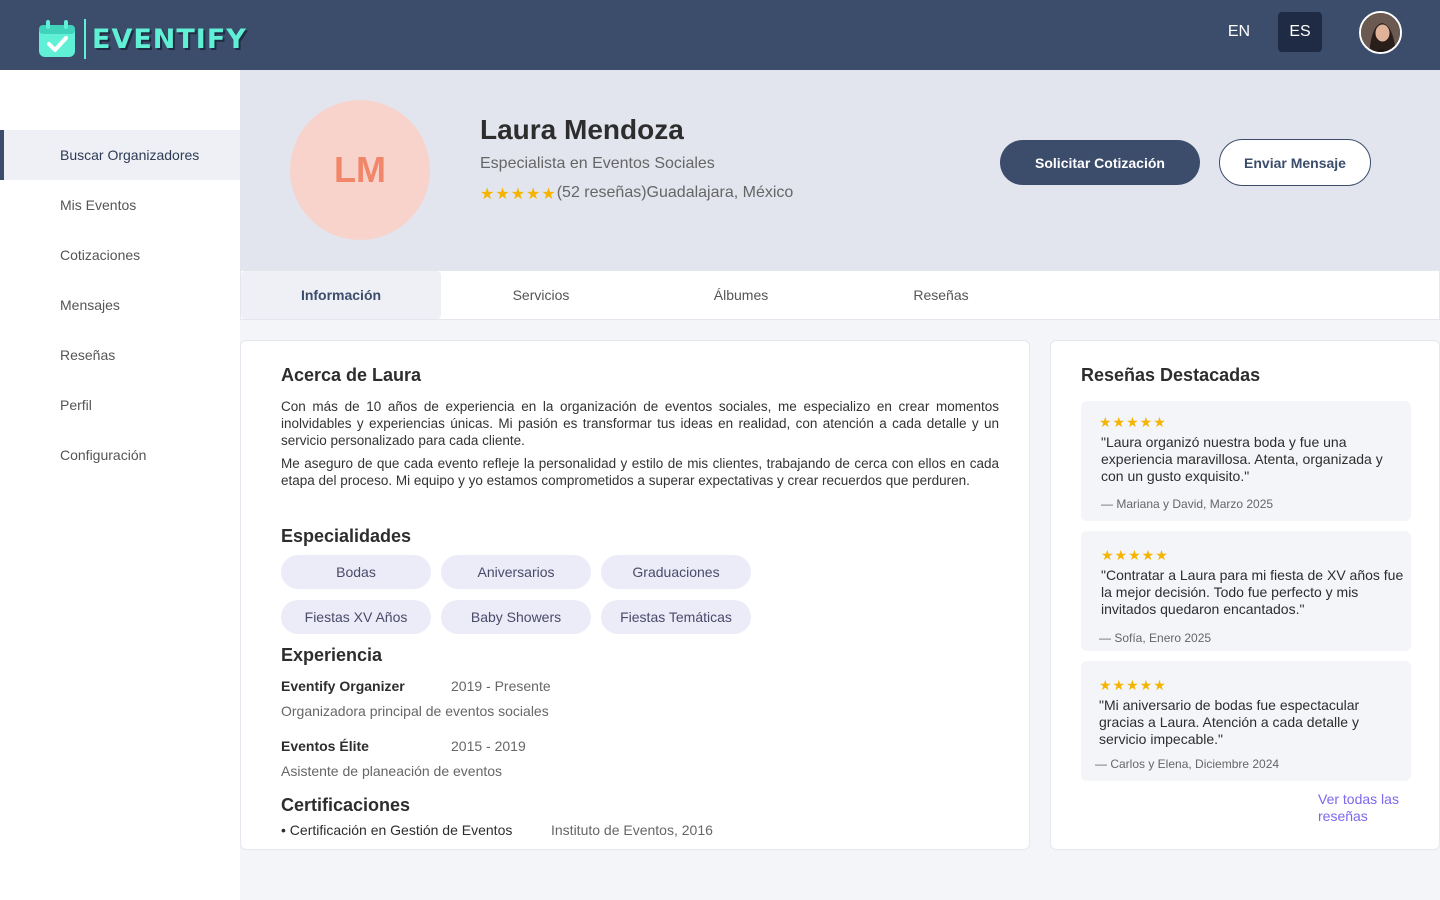 This screenshot has height=900, width=1440. Describe the element at coordinates (518, 194) in the screenshot. I see `rating-stars-icon: ★★★★★` at that location.